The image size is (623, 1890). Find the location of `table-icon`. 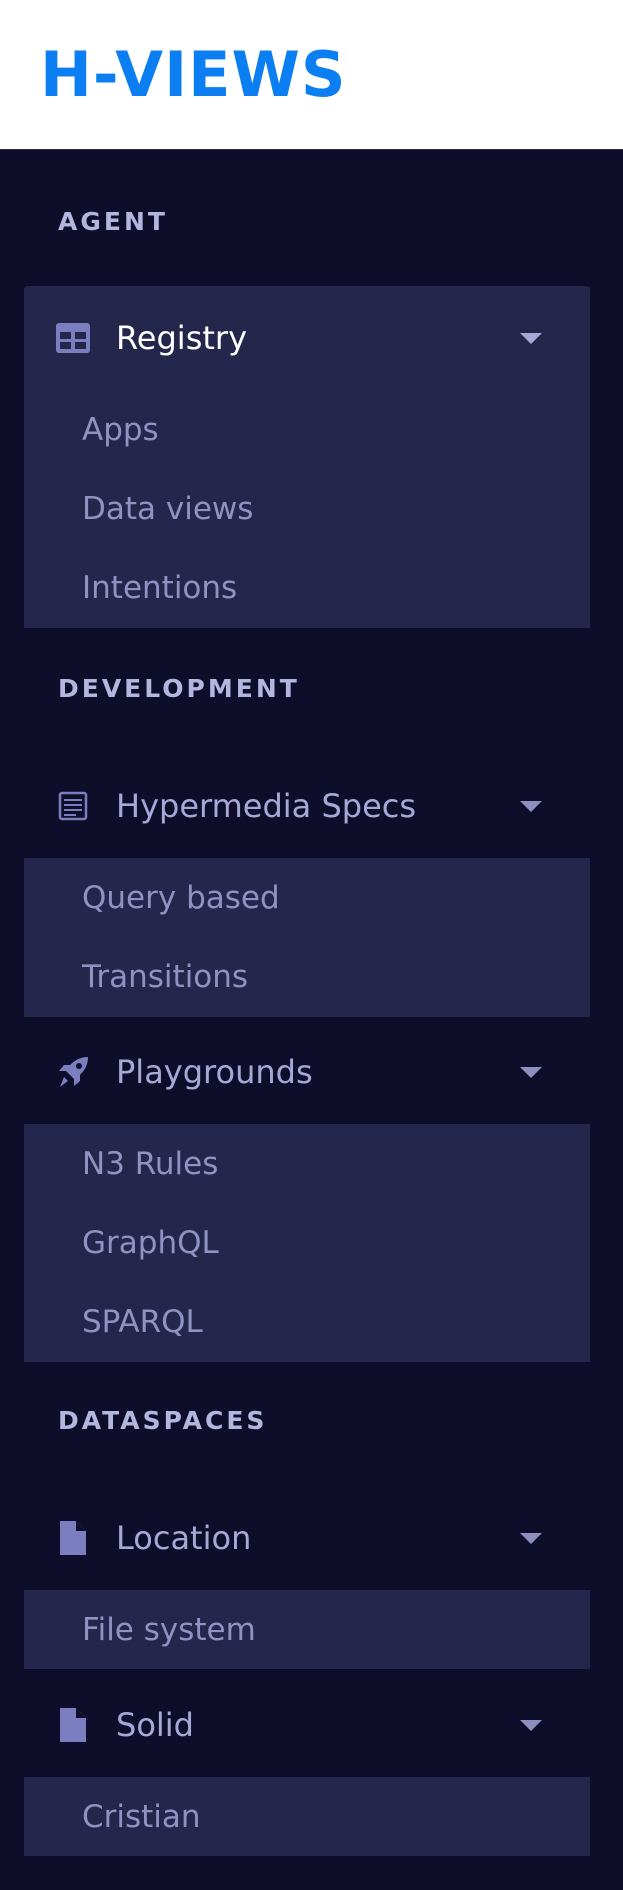

table-icon is located at coordinates (73, 338).